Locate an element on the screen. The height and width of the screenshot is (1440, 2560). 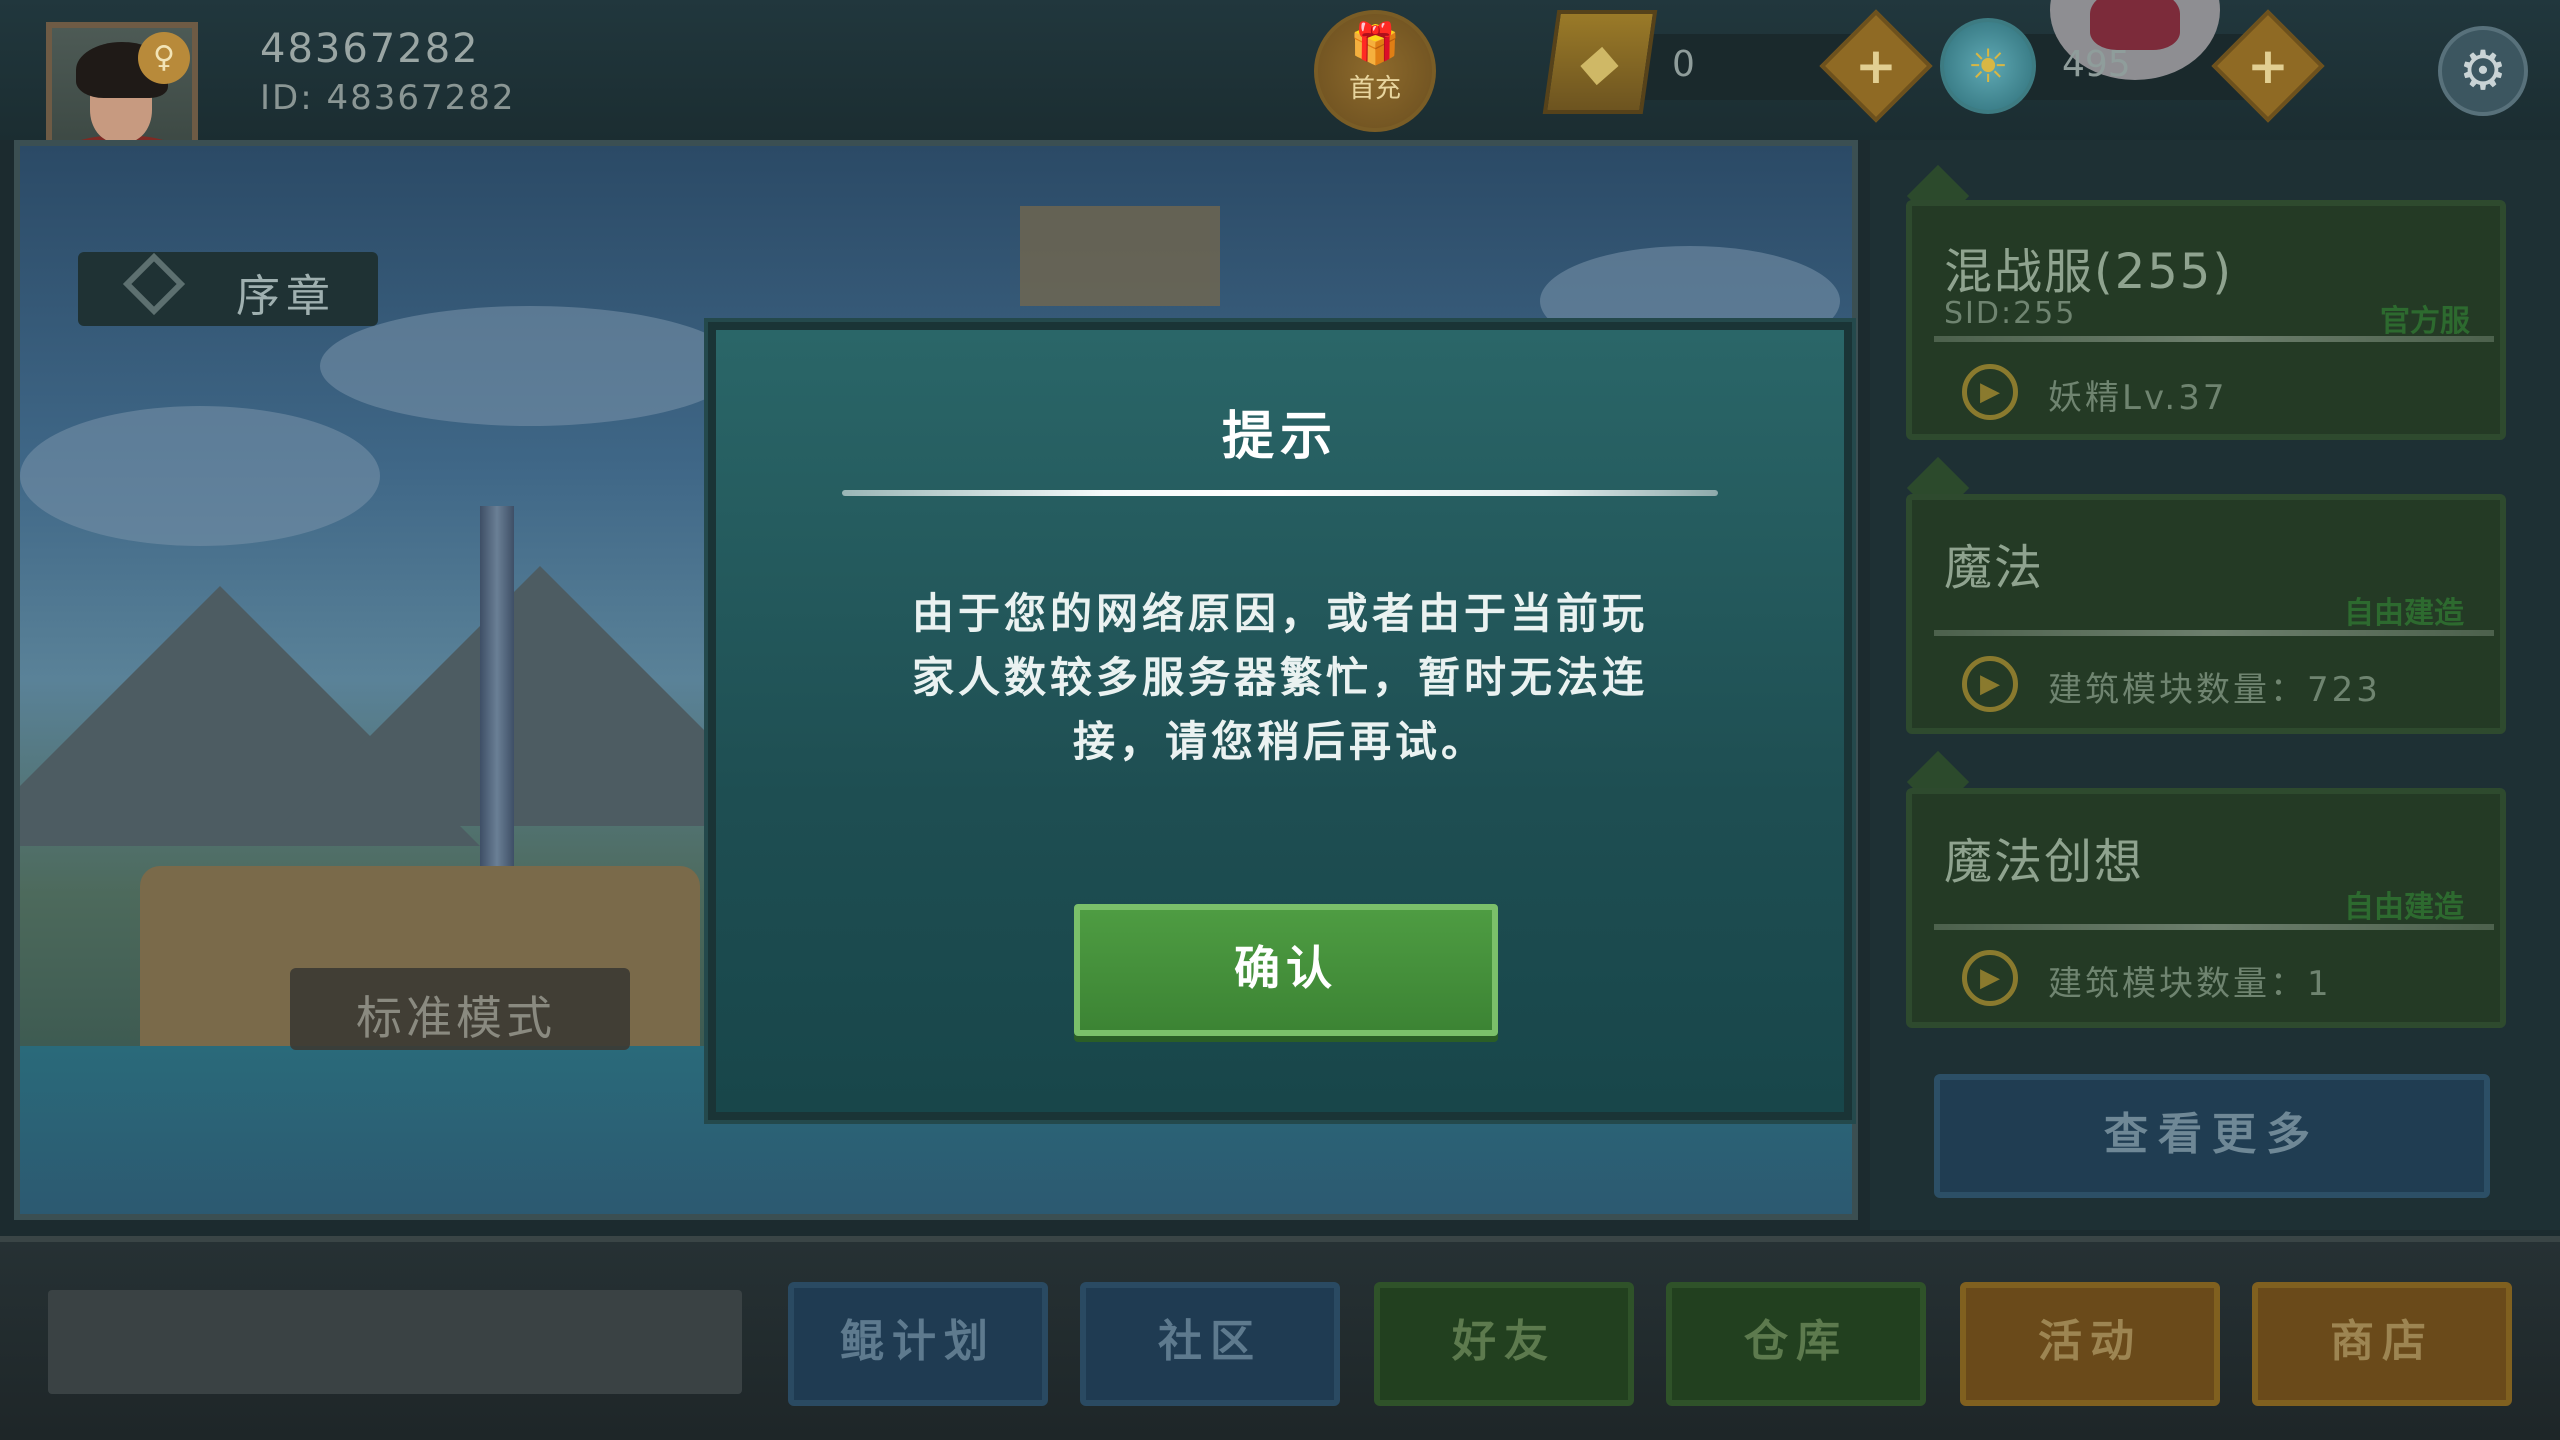
chat-input is located at coordinates (395, 1342).